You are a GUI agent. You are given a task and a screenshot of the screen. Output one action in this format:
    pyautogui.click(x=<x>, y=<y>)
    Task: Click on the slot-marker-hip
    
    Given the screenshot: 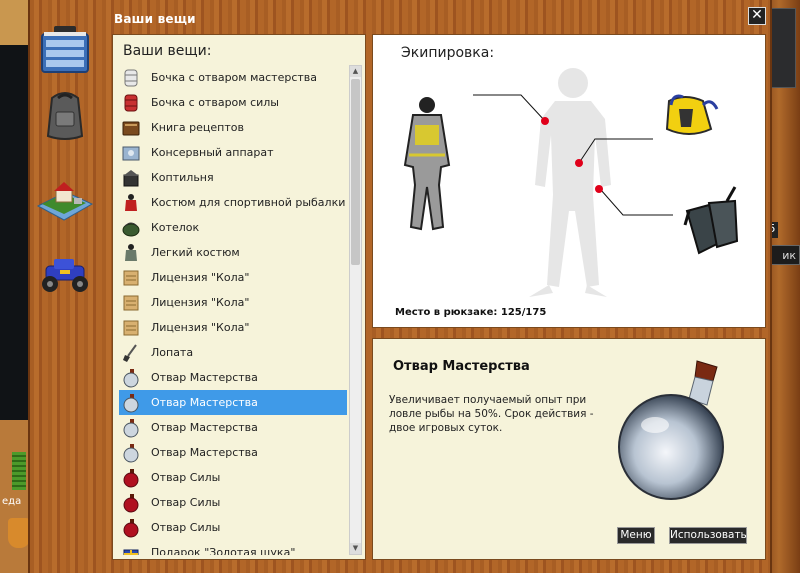 What is the action you would take?
    pyautogui.click(x=579, y=163)
    